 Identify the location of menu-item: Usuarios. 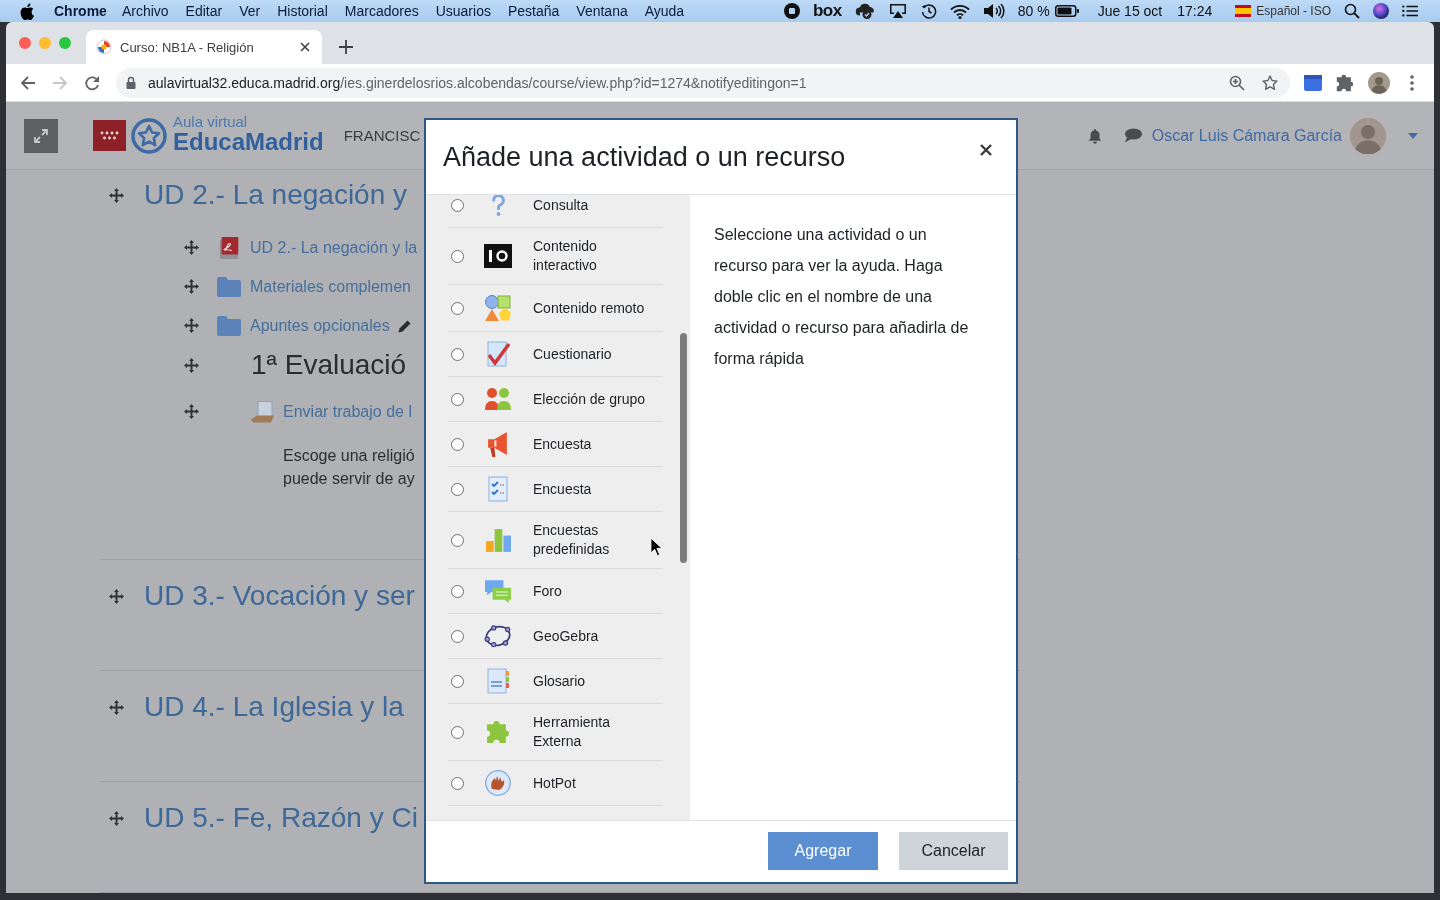
(463, 11).